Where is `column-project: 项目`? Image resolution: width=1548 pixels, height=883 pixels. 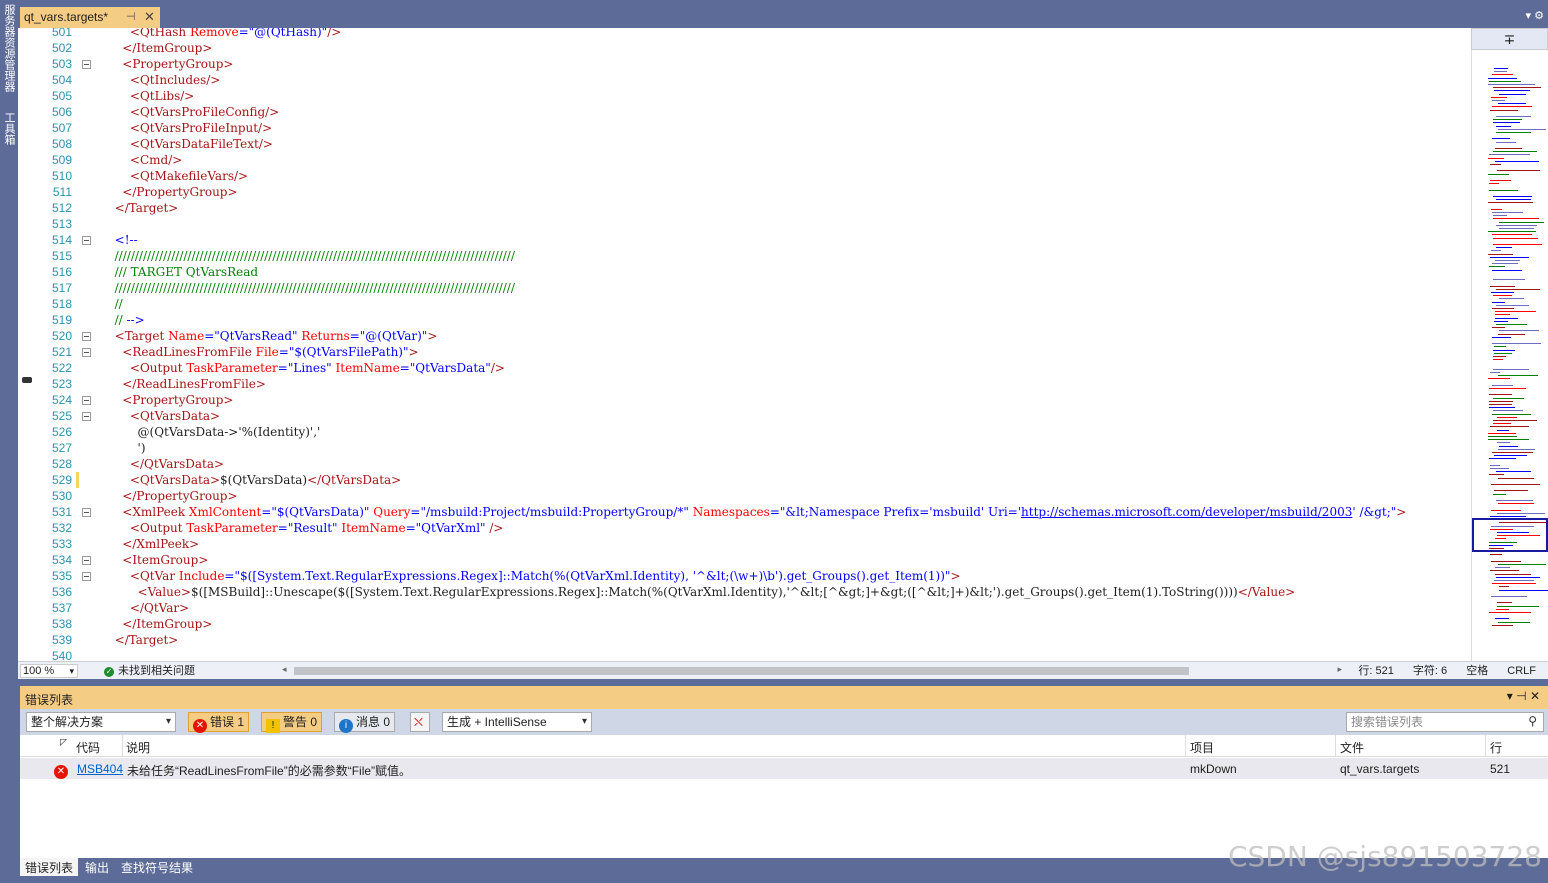 column-project: 项目 is located at coordinates (1202, 747).